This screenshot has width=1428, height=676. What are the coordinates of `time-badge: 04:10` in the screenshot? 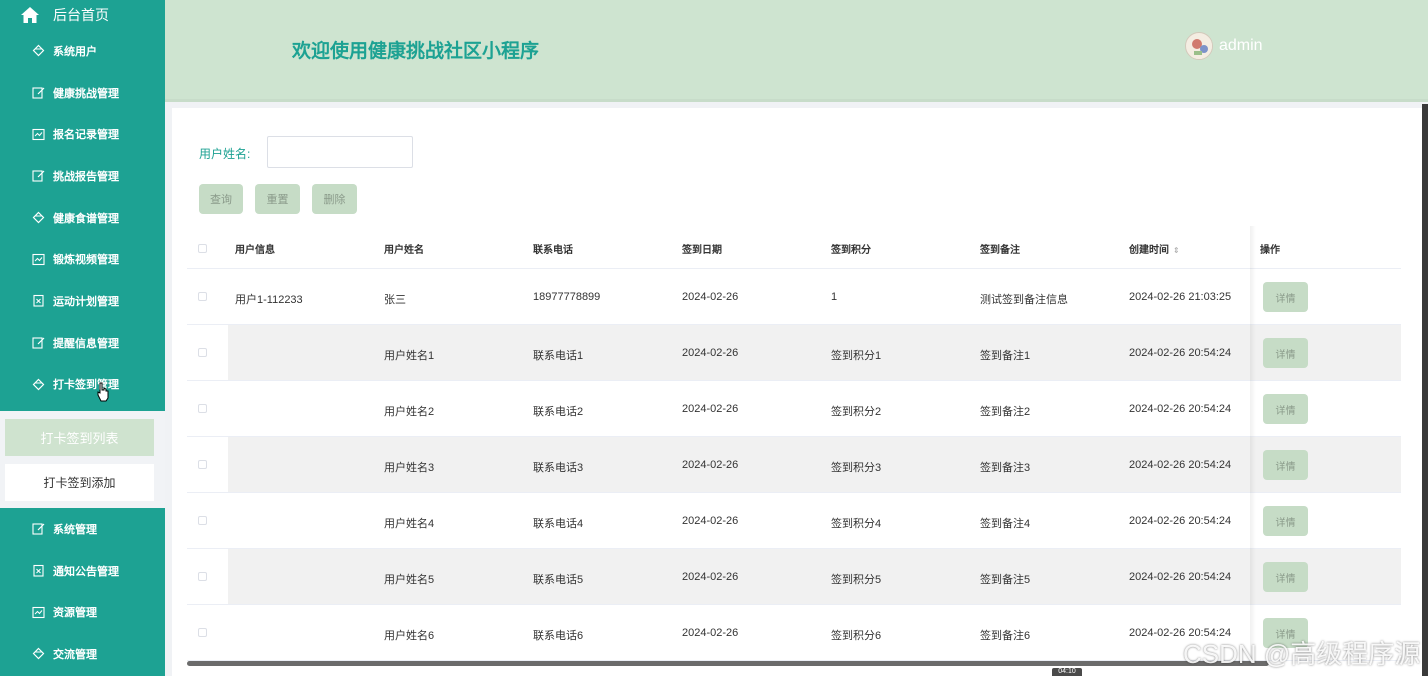 It's located at (1067, 672).